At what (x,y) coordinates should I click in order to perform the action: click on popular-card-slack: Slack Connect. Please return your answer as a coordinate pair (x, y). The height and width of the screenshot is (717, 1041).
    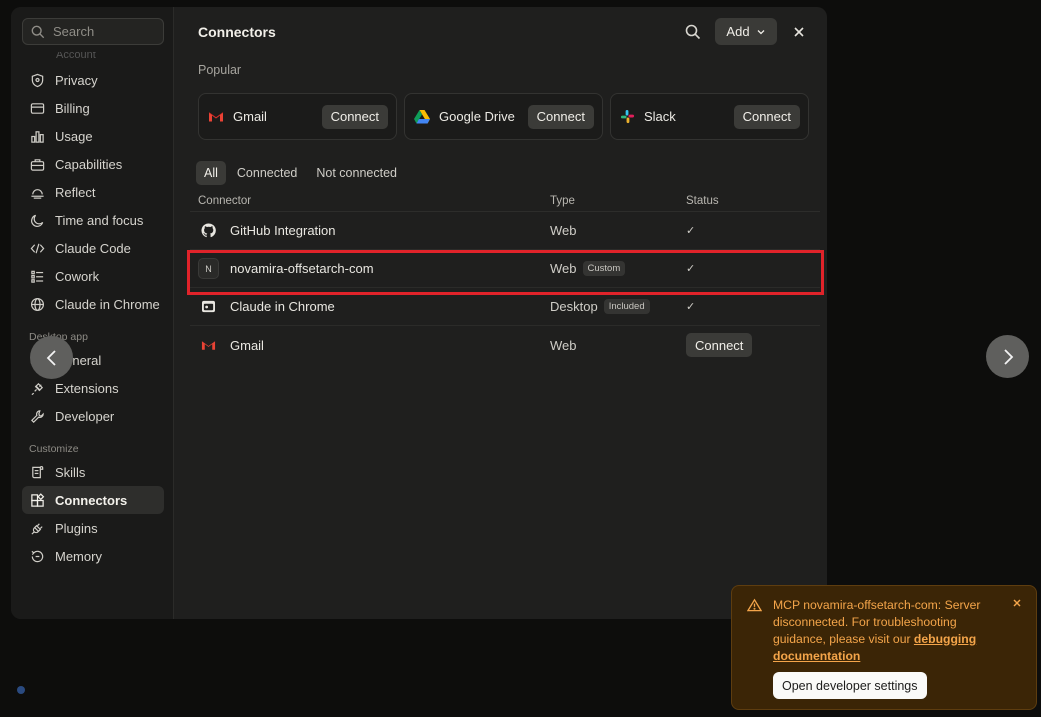
    Looking at the image, I should click on (709, 116).